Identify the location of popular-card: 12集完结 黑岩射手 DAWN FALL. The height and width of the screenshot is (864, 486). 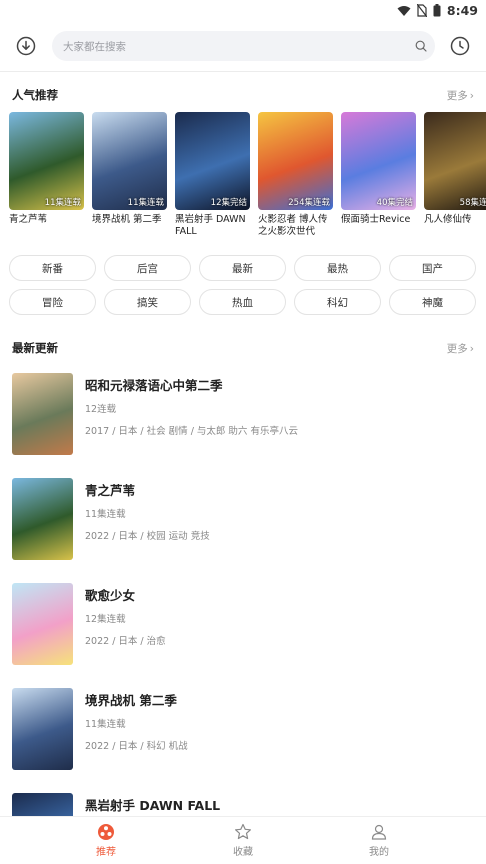
(212, 175).